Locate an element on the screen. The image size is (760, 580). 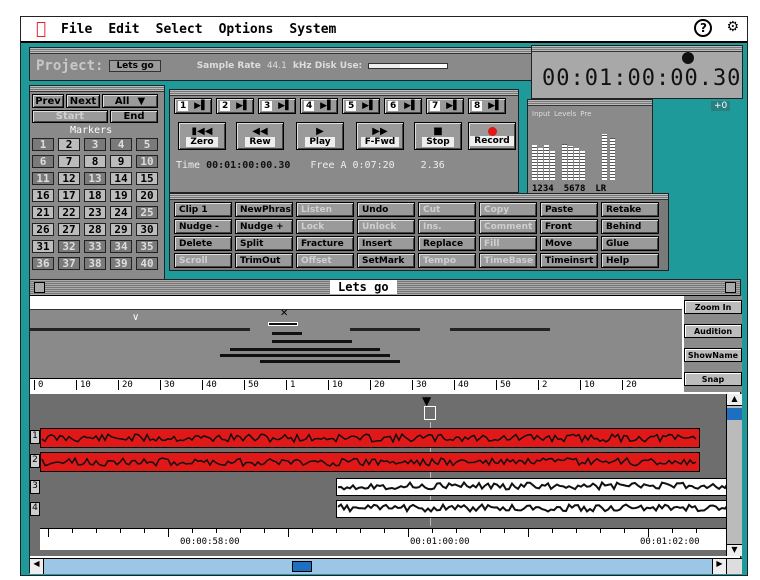
edit-button-setmark: SetMark is located at coordinates (386, 260).